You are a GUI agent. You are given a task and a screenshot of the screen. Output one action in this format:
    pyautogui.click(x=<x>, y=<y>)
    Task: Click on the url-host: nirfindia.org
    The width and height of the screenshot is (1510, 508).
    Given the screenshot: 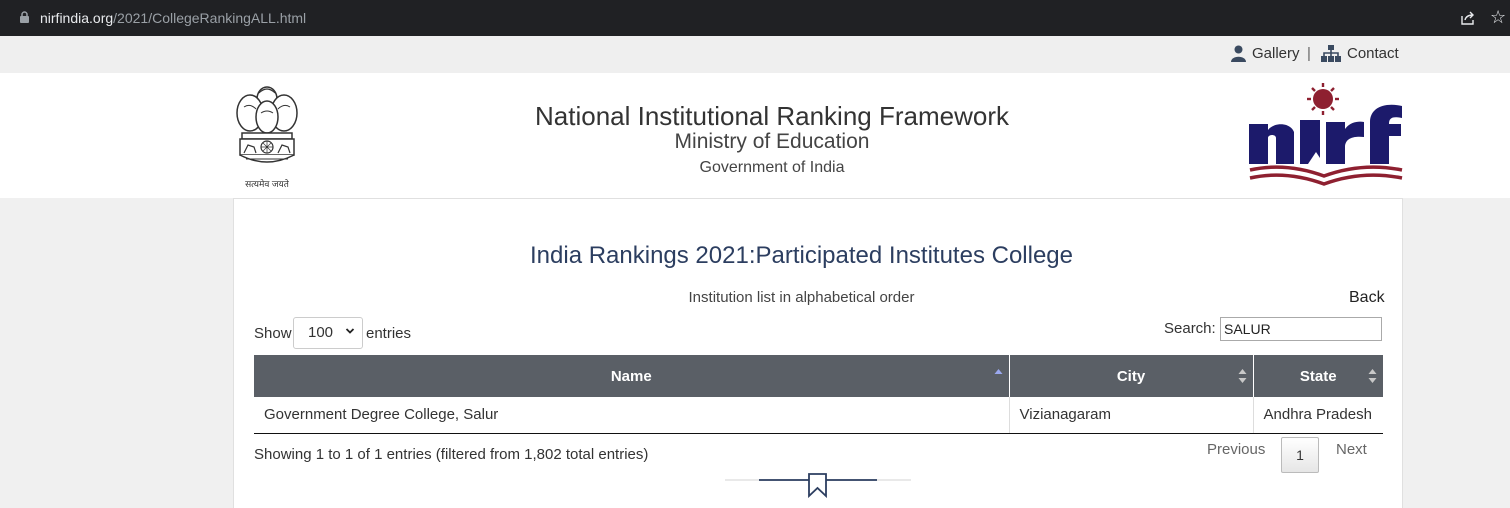 What is the action you would take?
    pyautogui.click(x=77, y=18)
    